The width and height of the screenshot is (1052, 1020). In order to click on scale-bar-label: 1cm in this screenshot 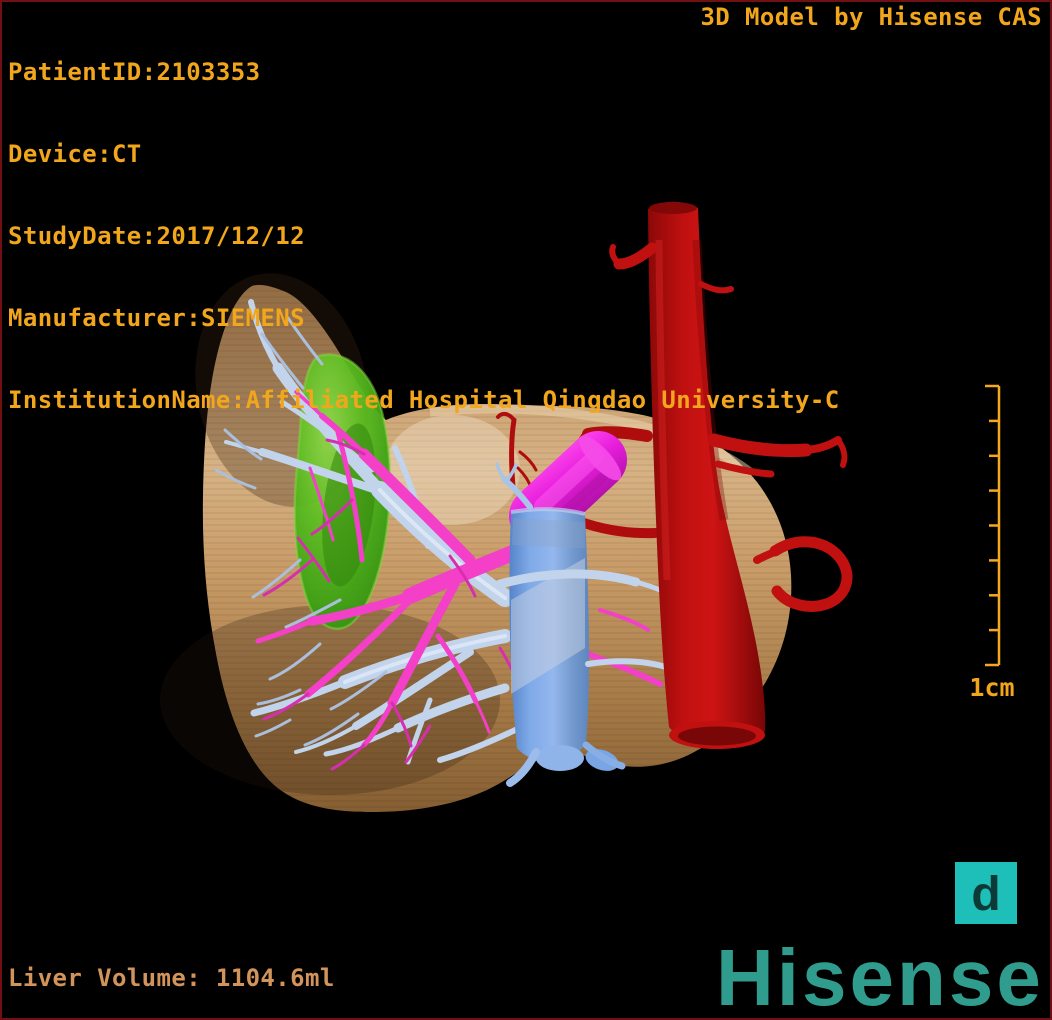, I will do `click(991, 687)`.